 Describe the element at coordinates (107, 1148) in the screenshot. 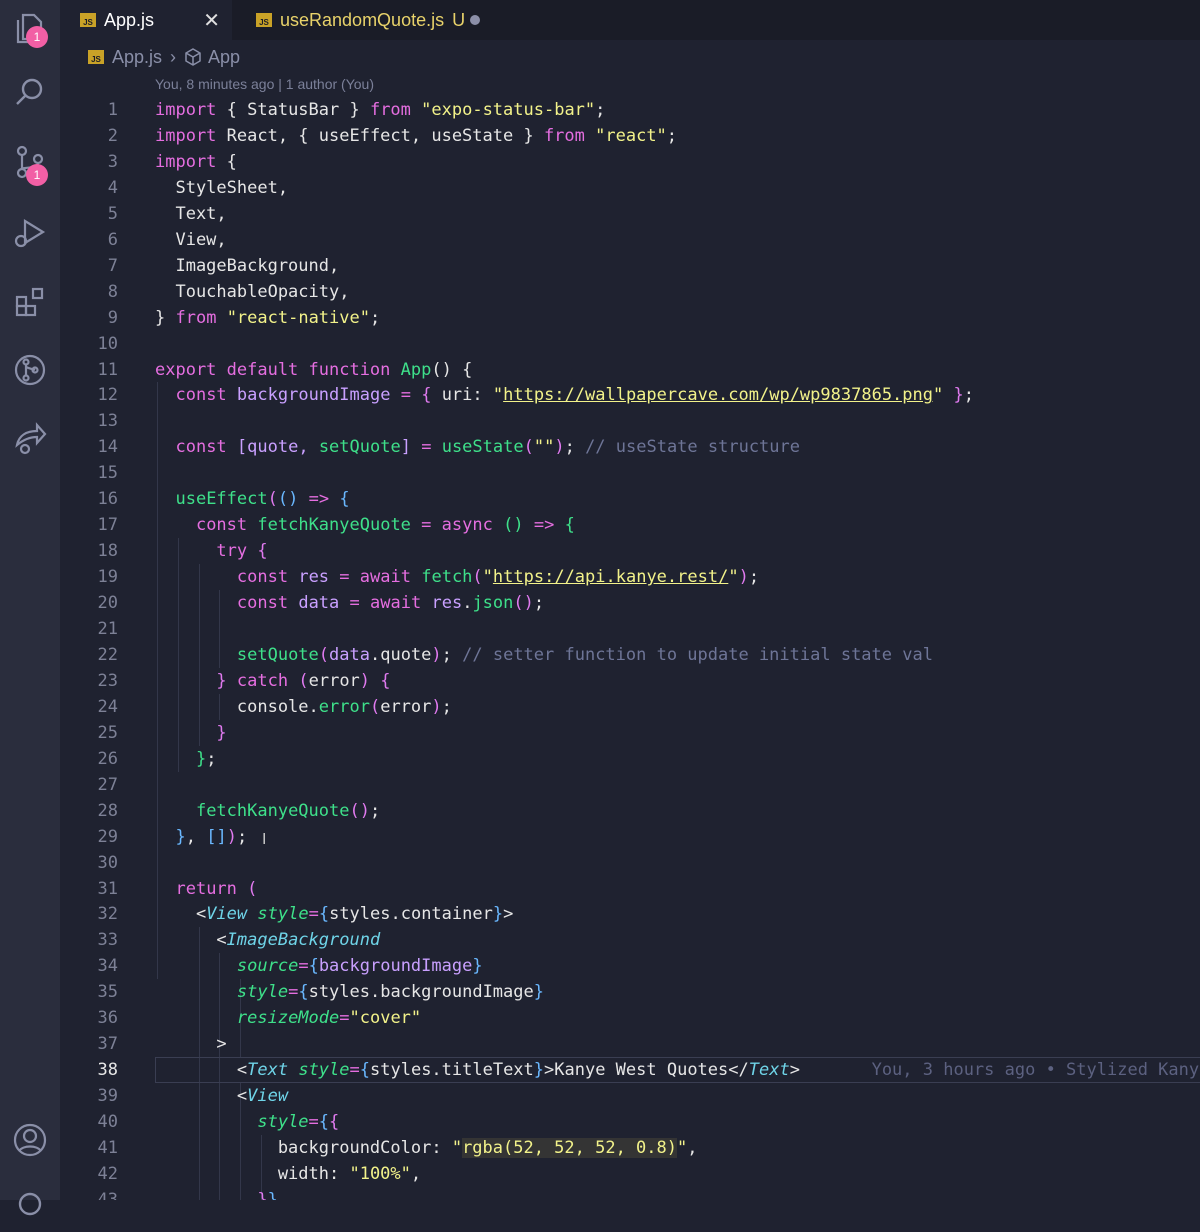

I see `line-number: 41` at that location.